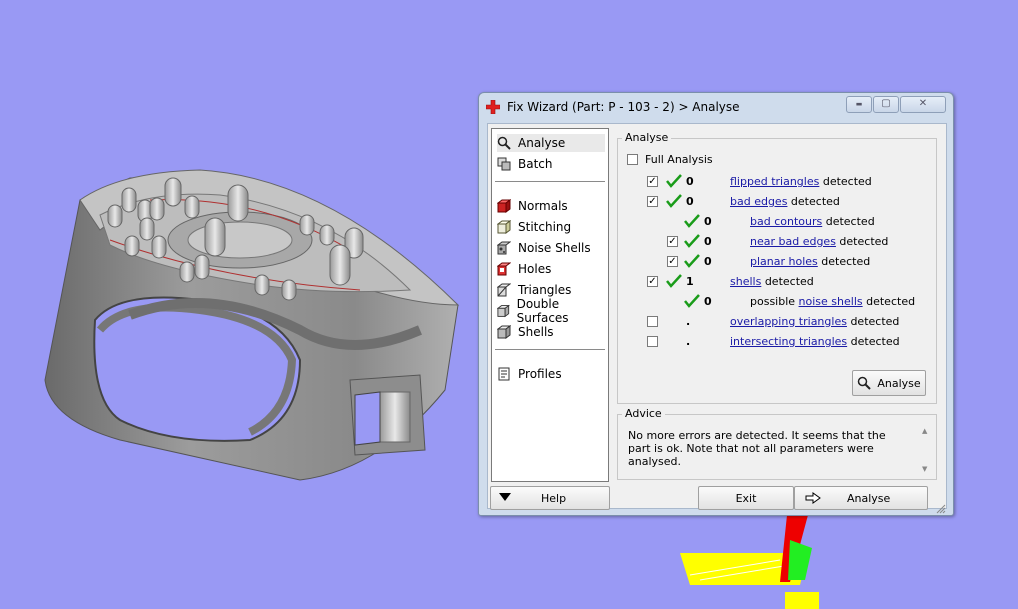 The width and height of the screenshot is (1018, 609). What do you see at coordinates (542, 311) in the screenshot?
I see `nav-label: Double Surfaces` at bounding box center [542, 311].